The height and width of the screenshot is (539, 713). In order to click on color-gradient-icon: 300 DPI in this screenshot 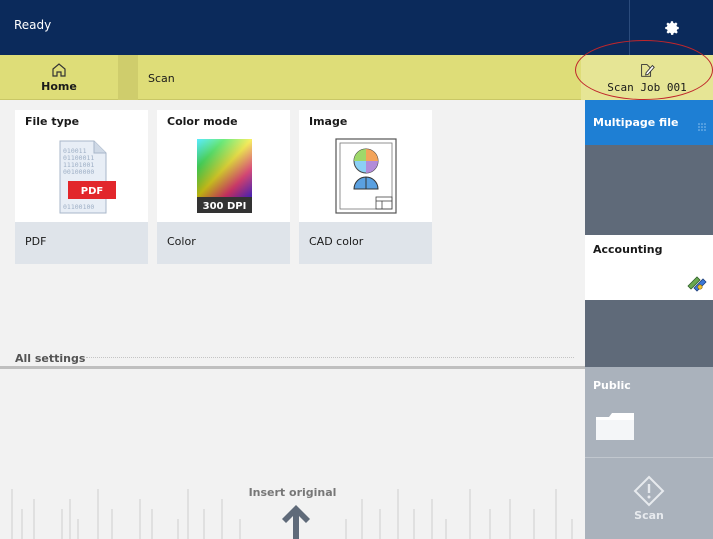, I will do `click(224, 176)`.